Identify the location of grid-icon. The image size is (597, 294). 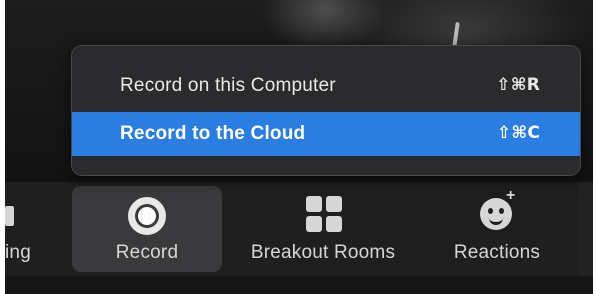
(324, 214).